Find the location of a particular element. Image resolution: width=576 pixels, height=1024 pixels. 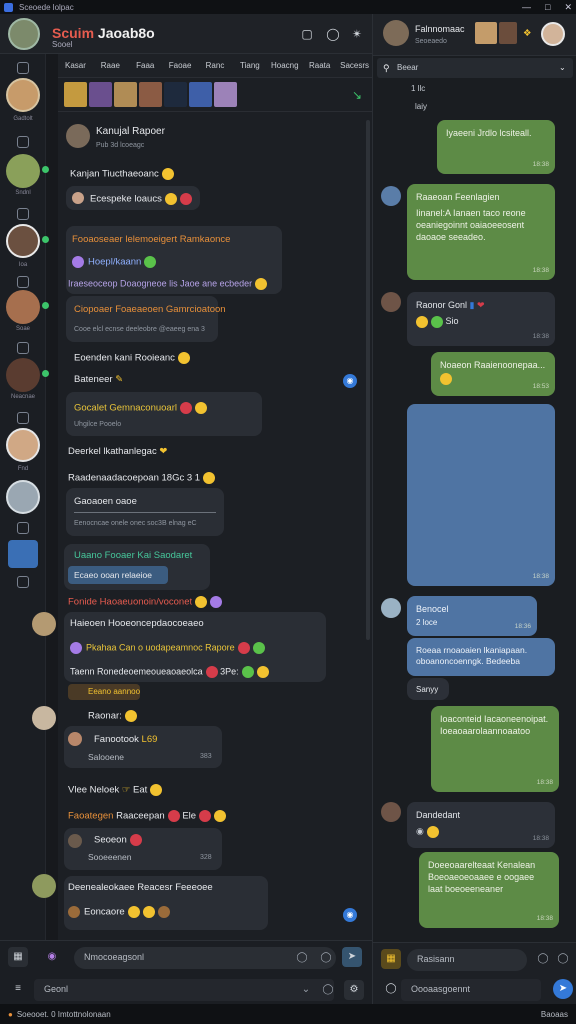

add-icon: ◯ is located at coordinates (391, 989).